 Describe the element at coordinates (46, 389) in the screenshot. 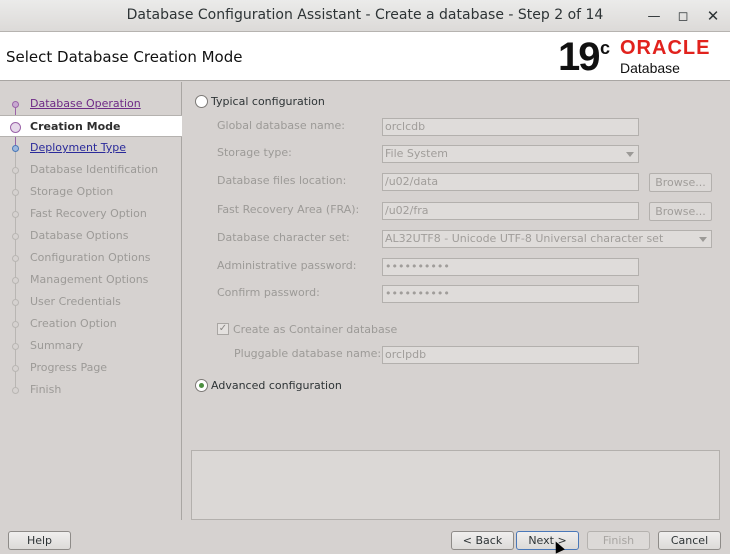

I see `sidebar-step-label: Finish` at that location.